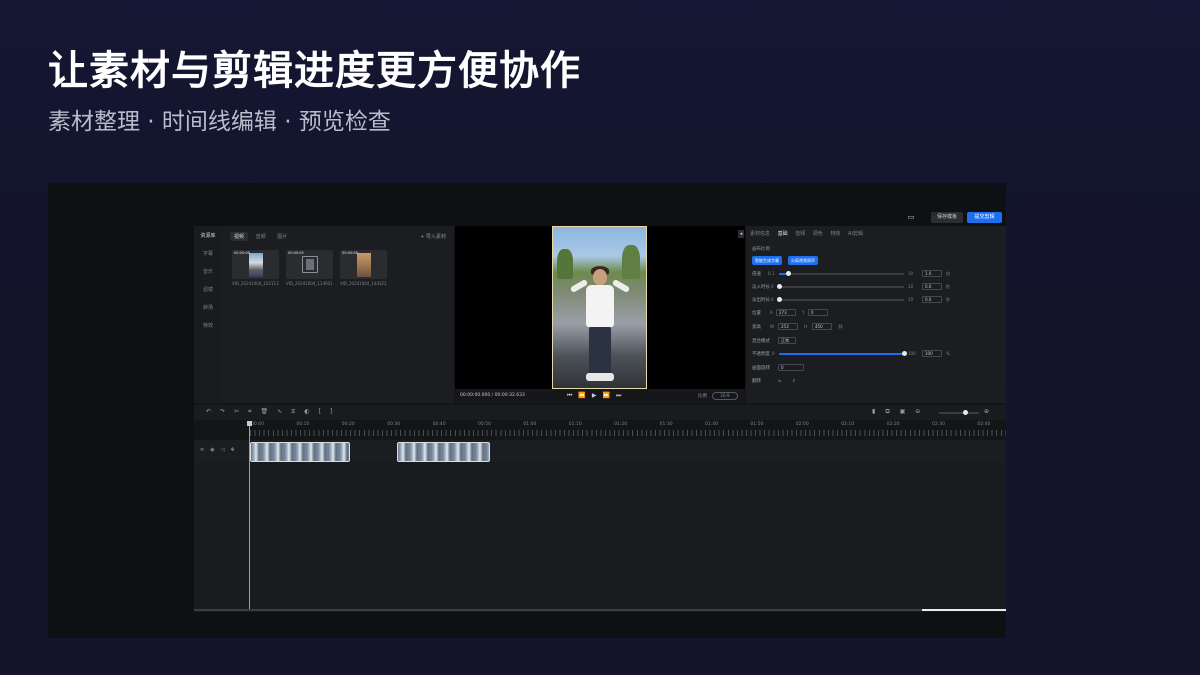 The width and height of the screenshot is (1200, 675). I want to click on zoom-slider, so click(959, 413).